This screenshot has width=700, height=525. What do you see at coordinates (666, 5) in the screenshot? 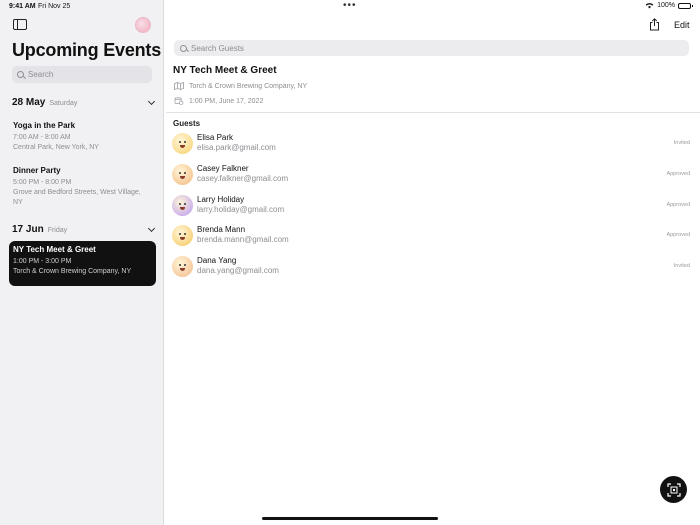
I see `battery-percent: 100%` at bounding box center [666, 5].